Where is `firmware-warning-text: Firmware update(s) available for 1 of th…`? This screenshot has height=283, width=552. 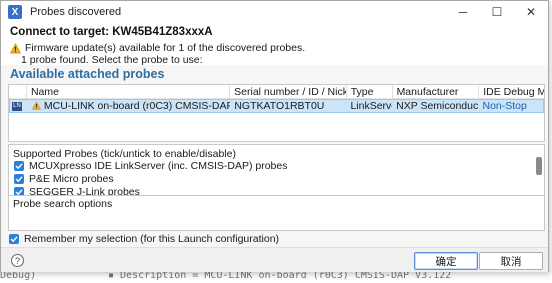
firmware-warning-text: Firmware update(s) available for 1 of th… is located at coordinates (165, 48).